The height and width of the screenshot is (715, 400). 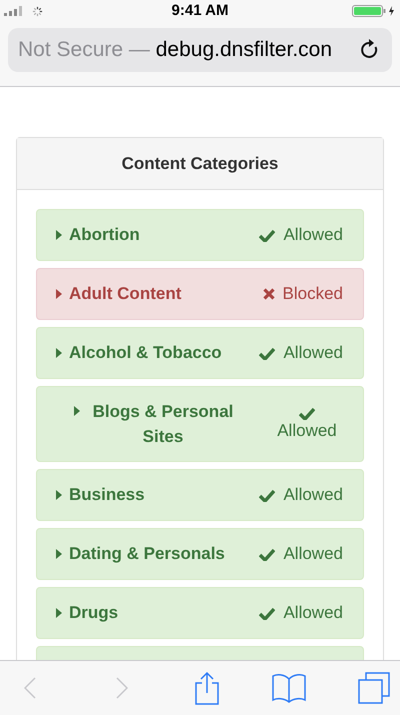 What do you see at coordinates (374, 11) in the screenshot?
I see `battery-charging-icon` at bounding box center [374, 11].